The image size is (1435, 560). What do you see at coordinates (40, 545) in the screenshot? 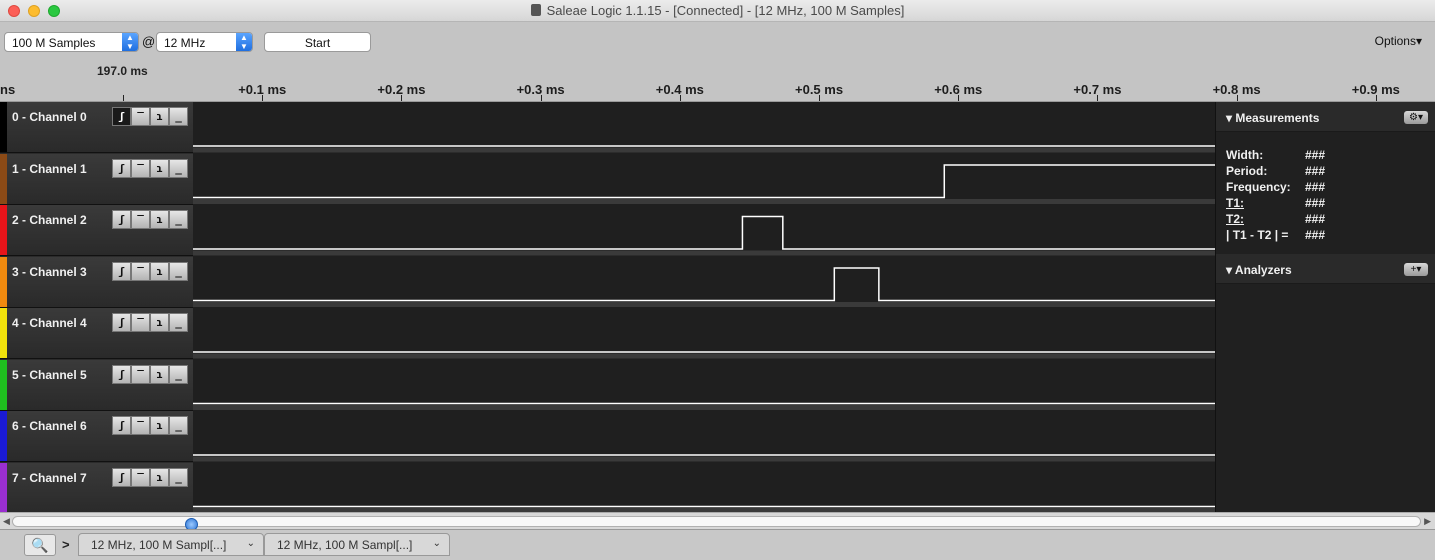
I see `search-icon: 🔍` at bounding box center [40, 545].